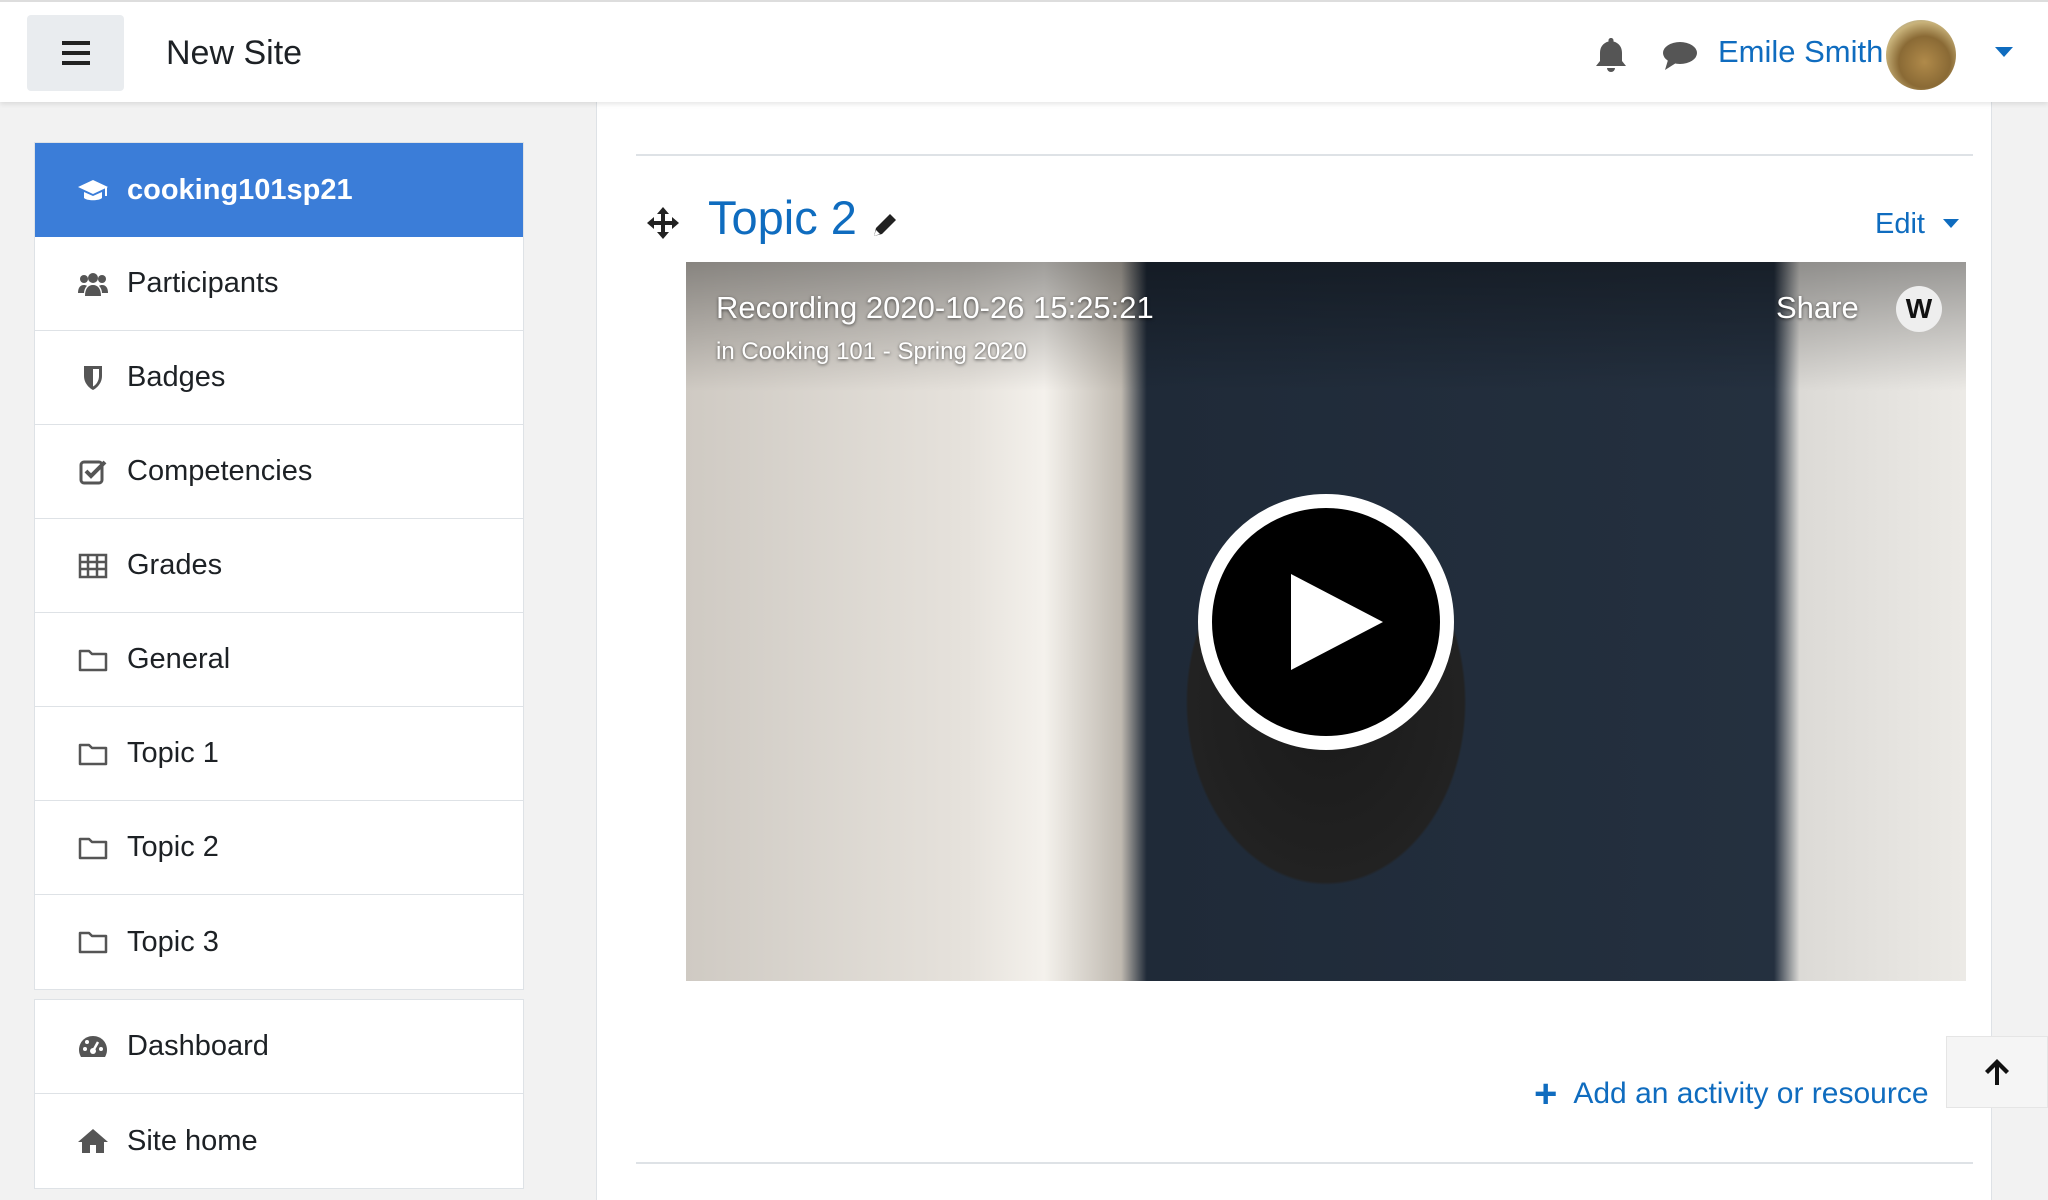 This screenshot has width=2048, height=1200. I want to click on nav-item-topic-2: Topic 2, so click(279, 848).